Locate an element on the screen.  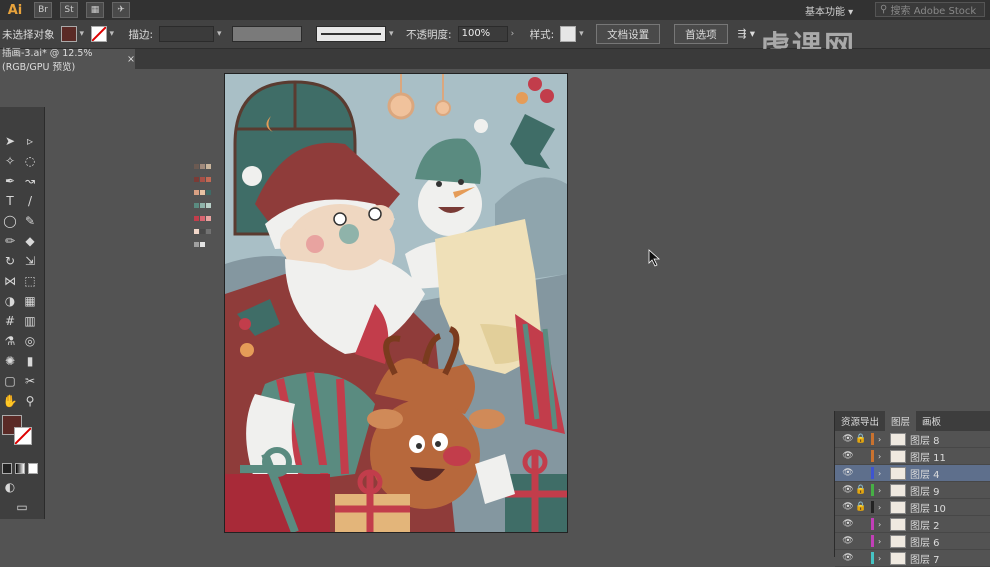
magic-wand-icon: ✧ is located at coordinates (10, 161).